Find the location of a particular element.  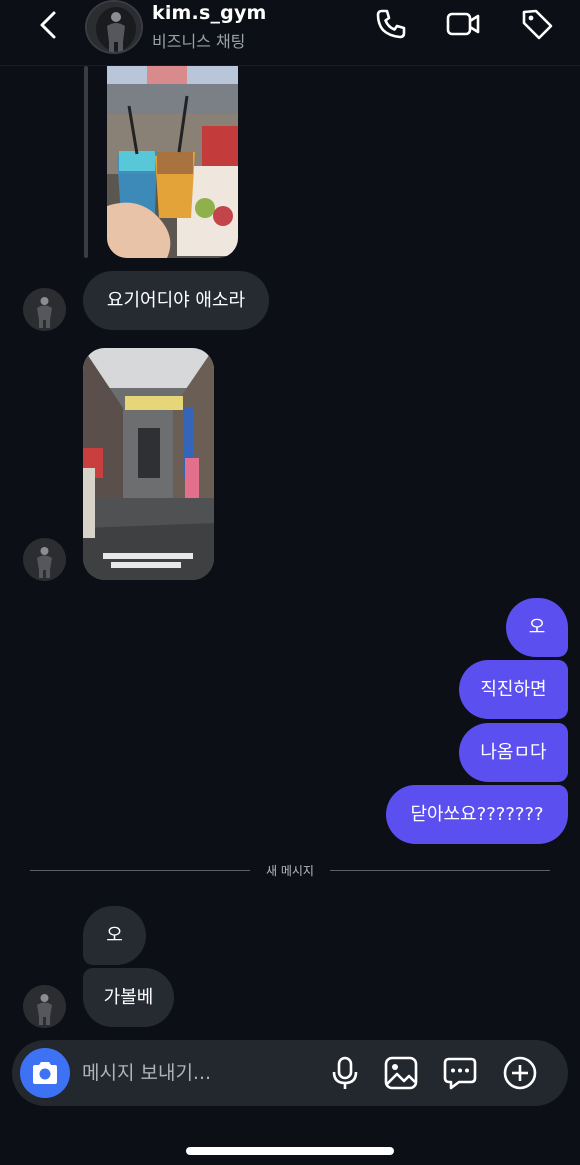

chat-header: kim.s_gym 비즈니스 채팅 is located at coordinates (290, 33).